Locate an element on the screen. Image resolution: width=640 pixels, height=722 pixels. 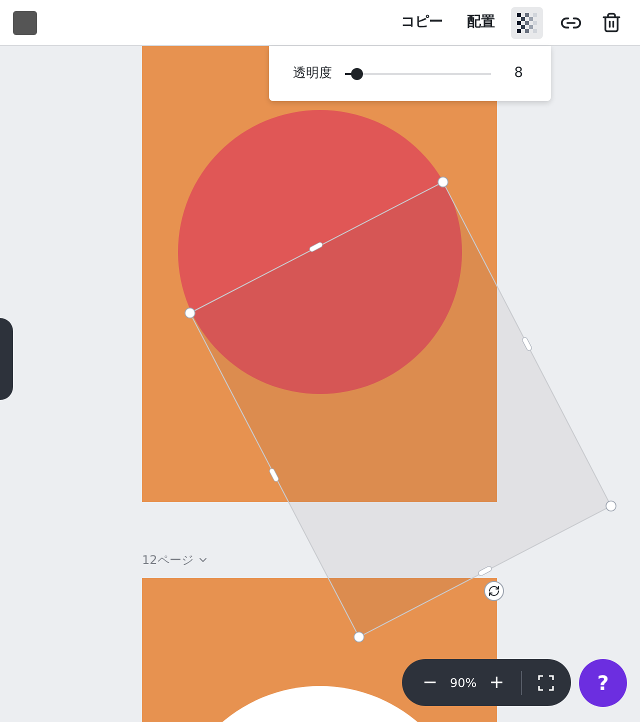
zoom-in-button: + is located at coordinates (496, 682).